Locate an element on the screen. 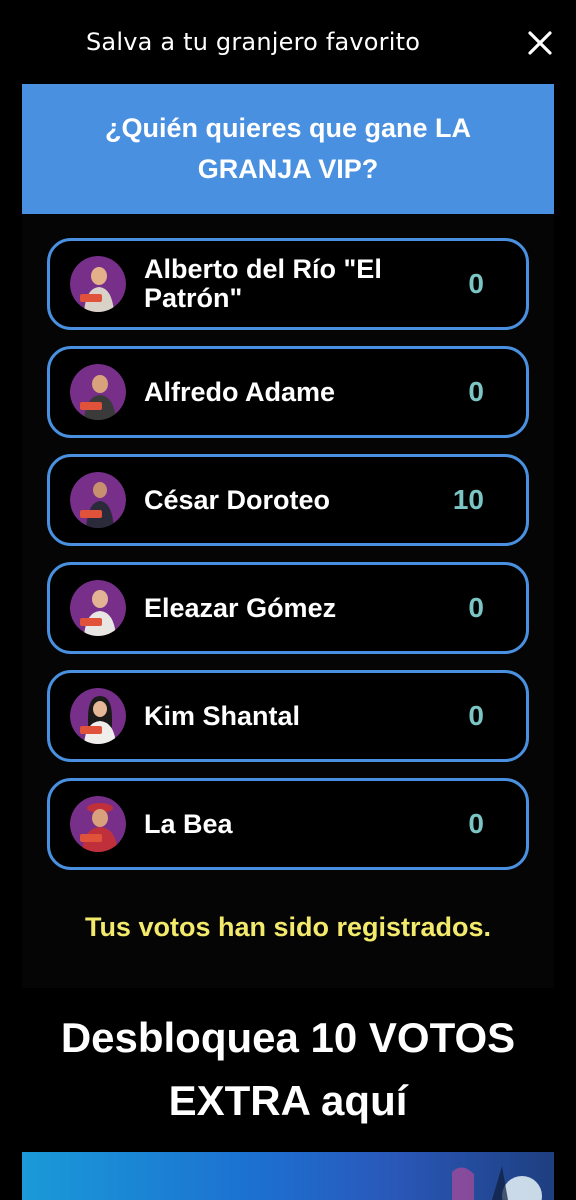  vote-option-alfredo: Alfredo Adame 0 is located at coordinates (288, 392).